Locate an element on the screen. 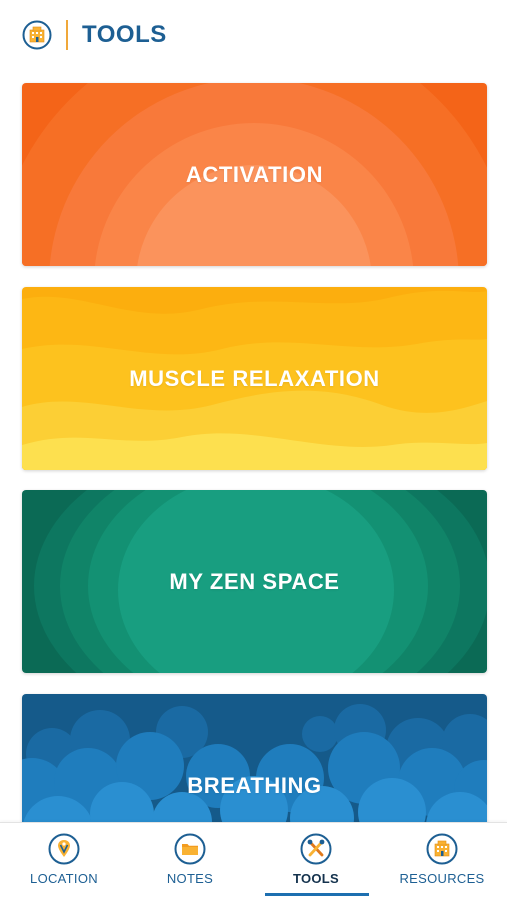 The image size is (507, 900). muscle-relaxation-label: MUSCLE RELAXATION is located at coordinates (254, 378).